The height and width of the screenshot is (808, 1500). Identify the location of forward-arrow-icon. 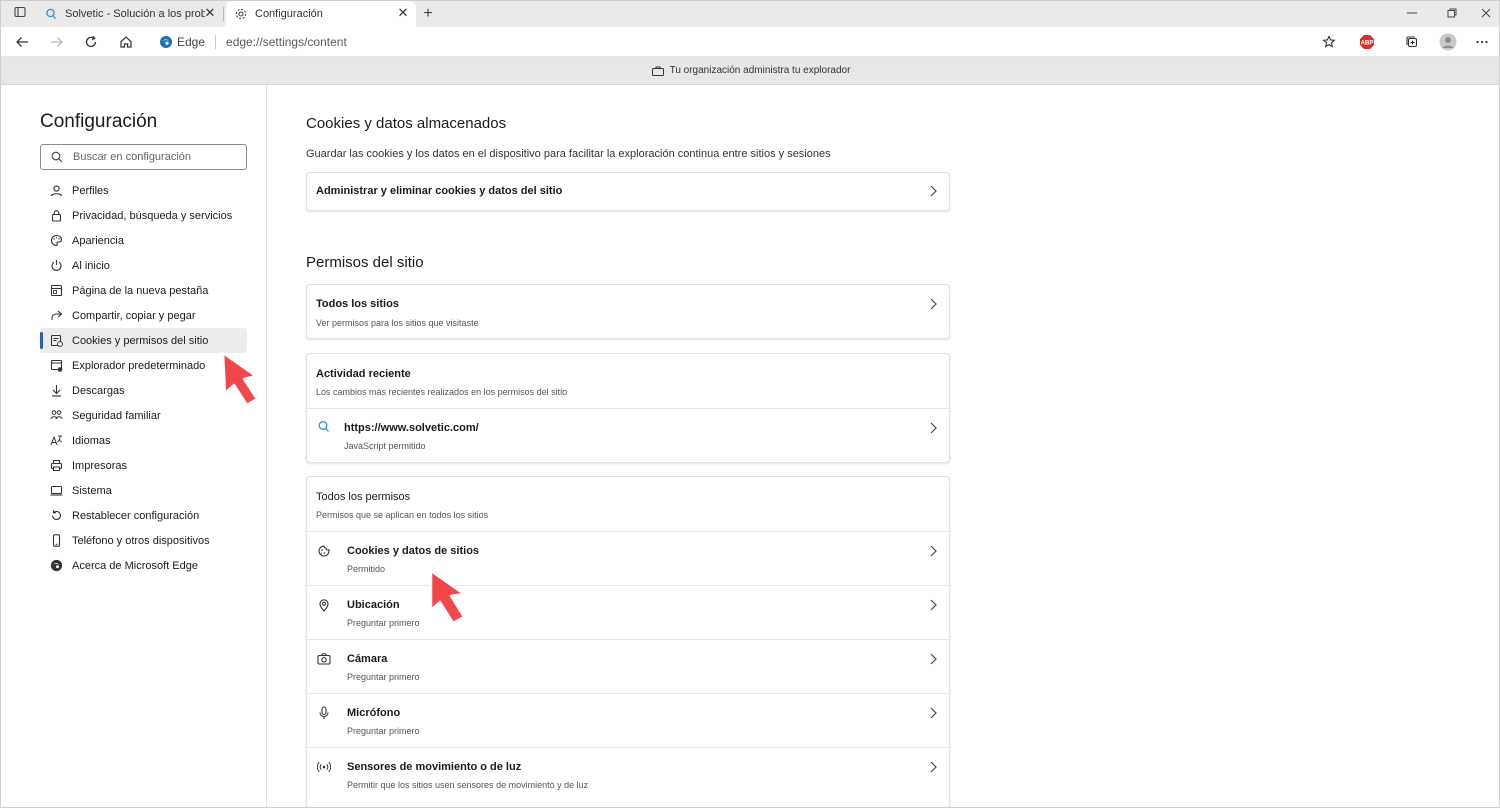
(57, 42).